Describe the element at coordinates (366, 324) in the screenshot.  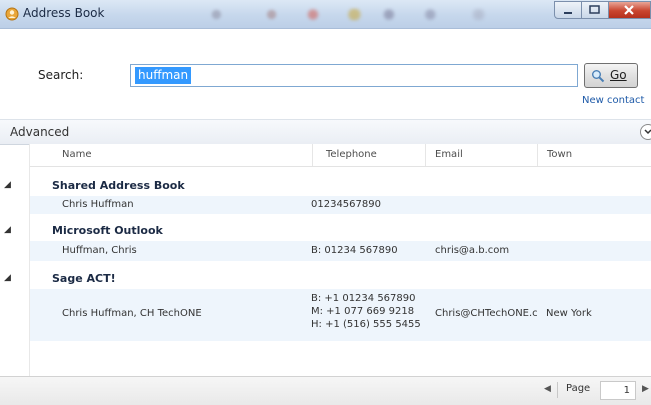
I see `cell-telephone-home: H: +1 (516) 555 5455` at that location.